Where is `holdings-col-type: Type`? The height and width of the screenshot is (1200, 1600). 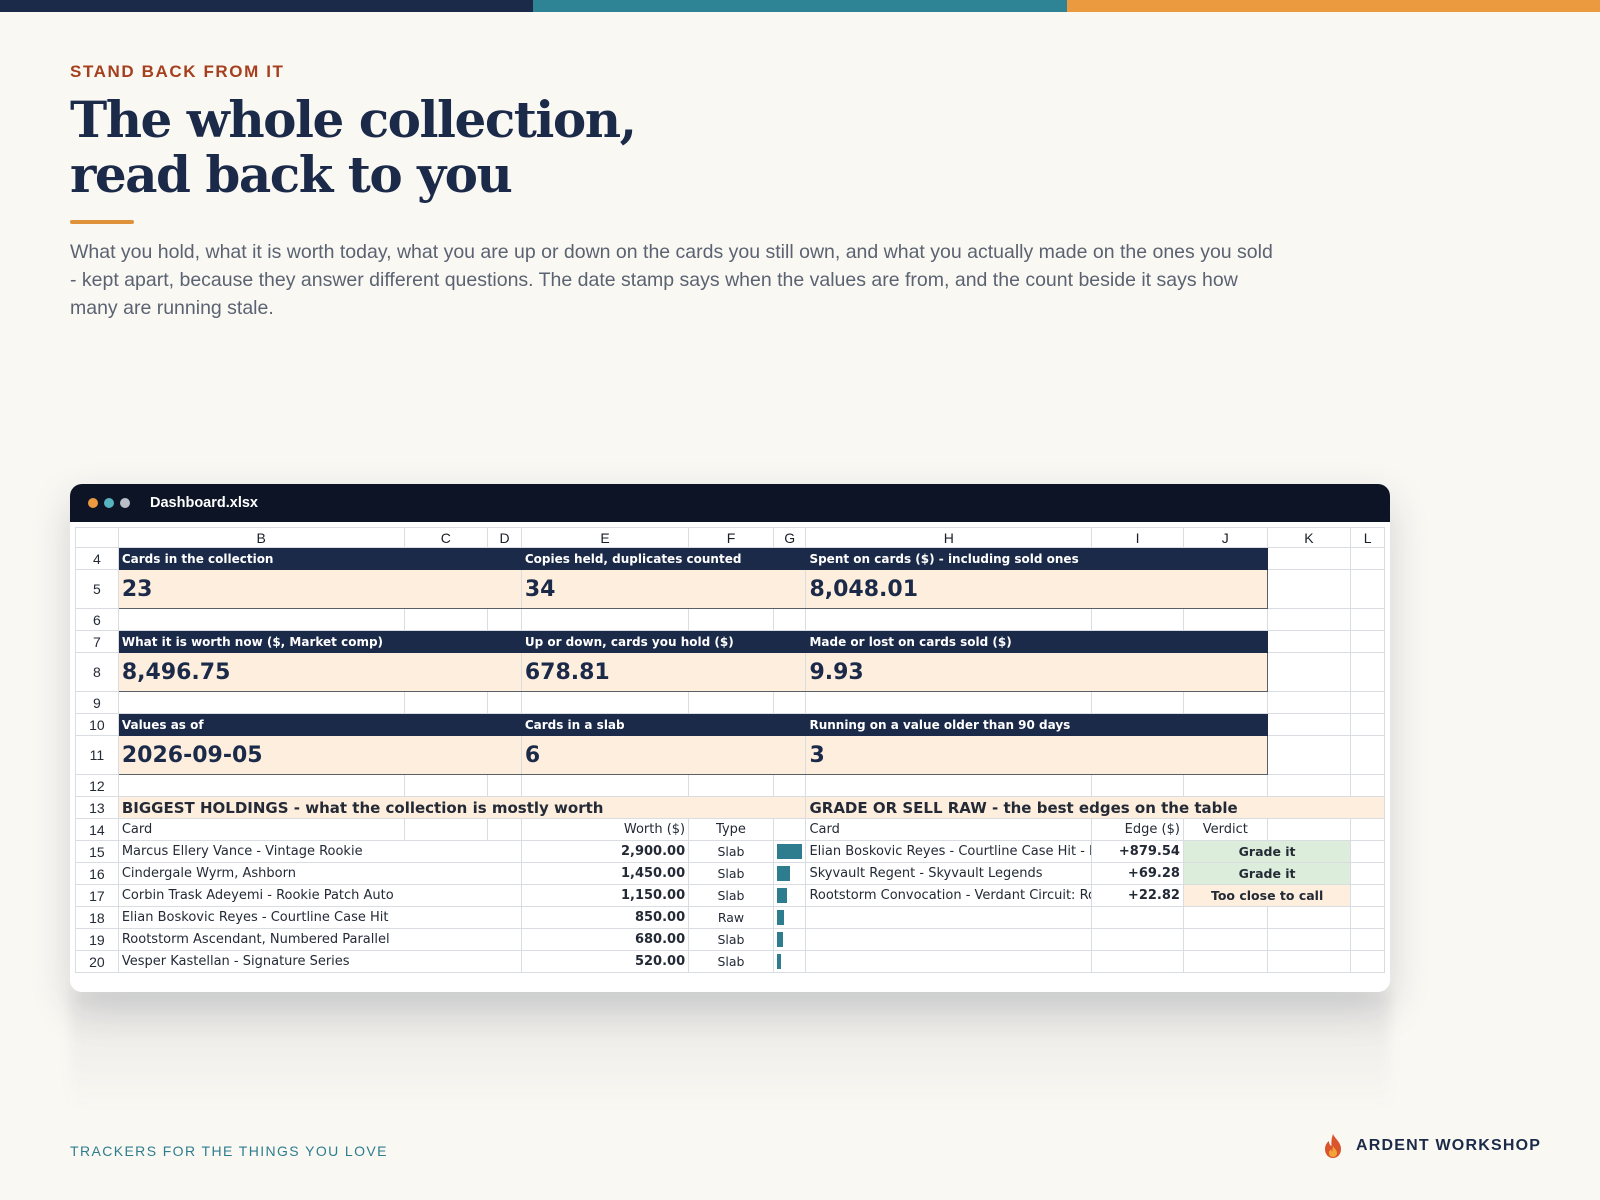 holdings-col-type: Type is located at coordinates (731, 829).